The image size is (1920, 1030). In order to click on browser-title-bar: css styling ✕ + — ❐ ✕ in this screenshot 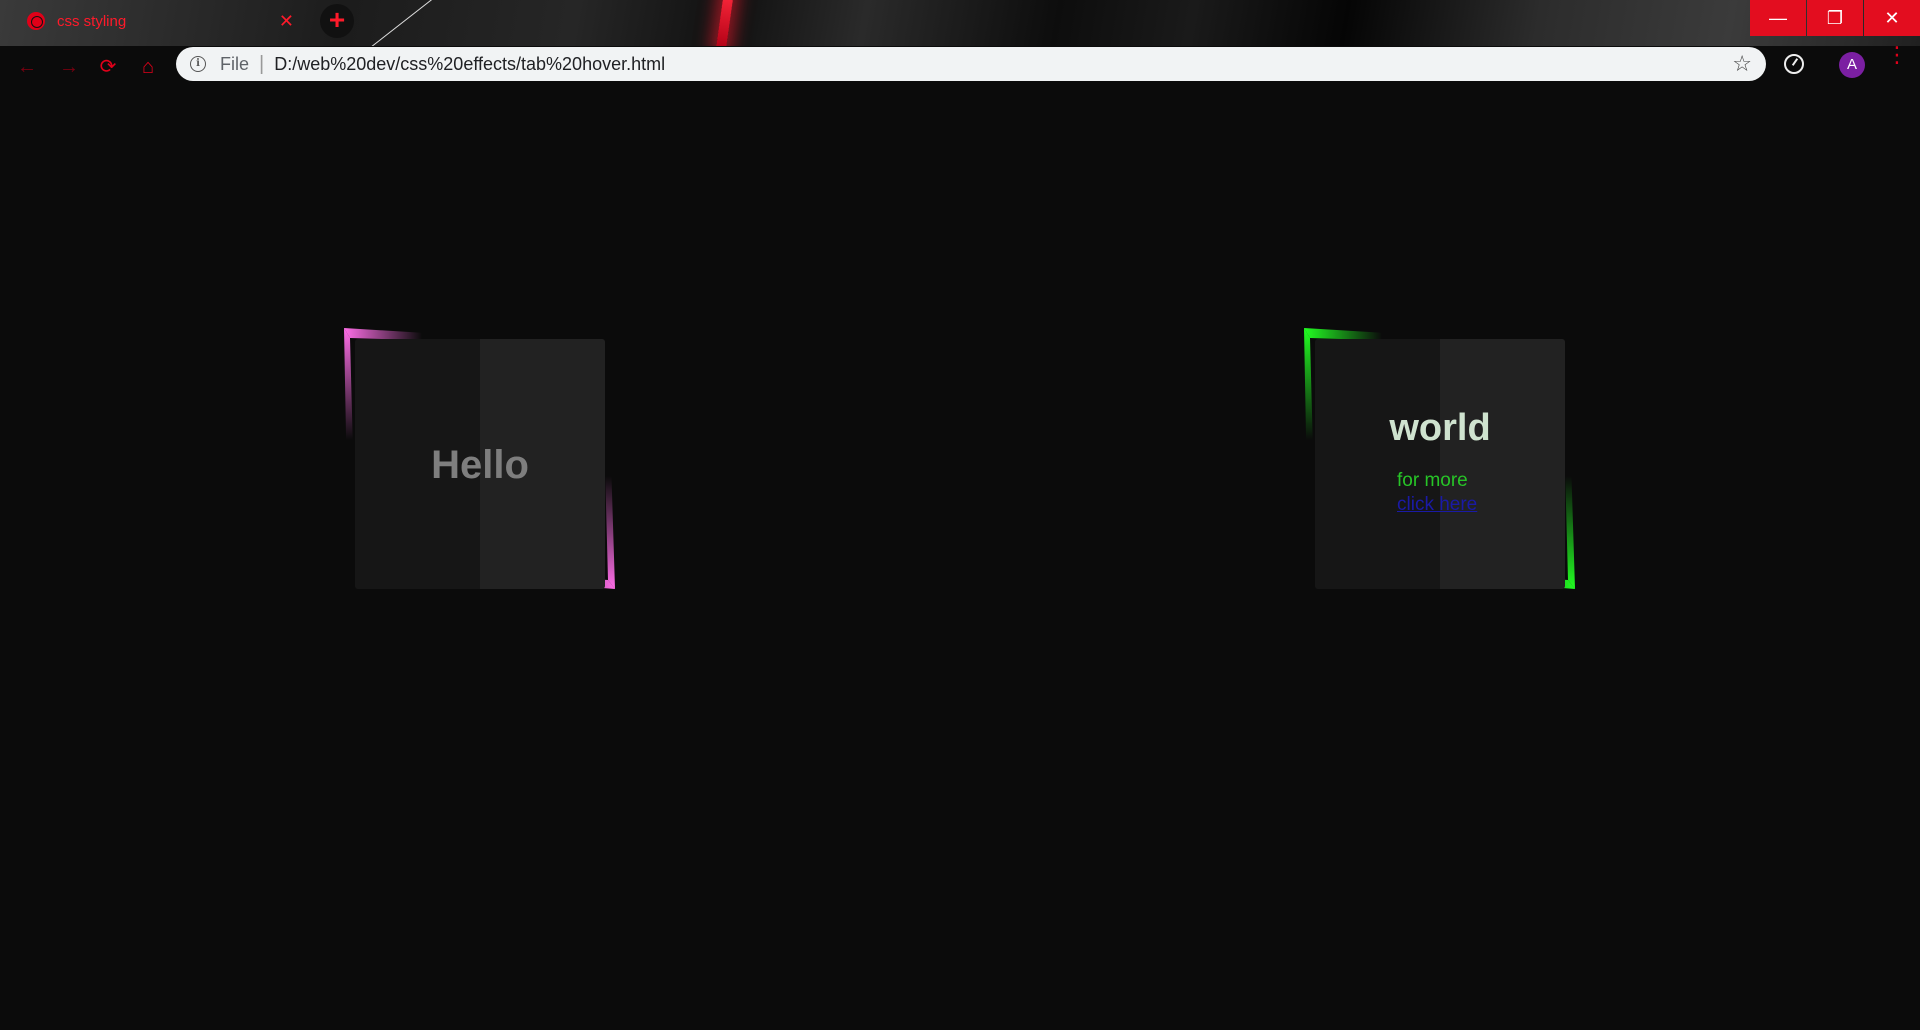, I will do `click(960, 23)`.